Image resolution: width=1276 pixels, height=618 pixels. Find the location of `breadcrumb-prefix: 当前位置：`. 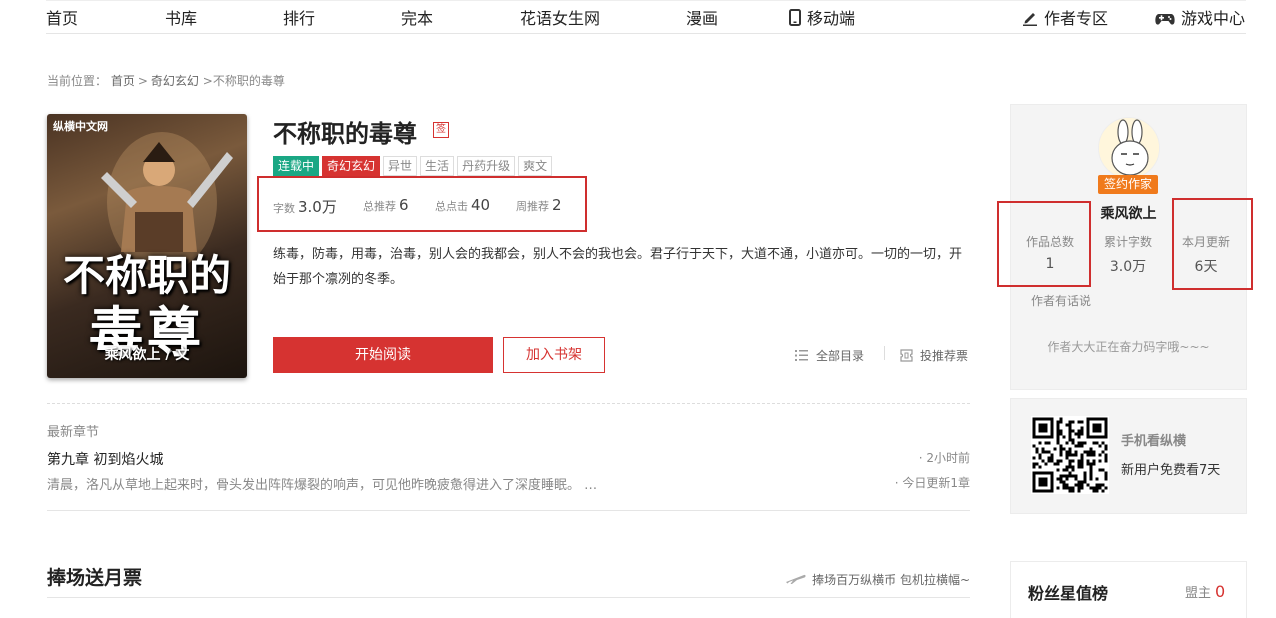

breadcrumb-prefix: 当前位置： is located at coordinates (77, 81).